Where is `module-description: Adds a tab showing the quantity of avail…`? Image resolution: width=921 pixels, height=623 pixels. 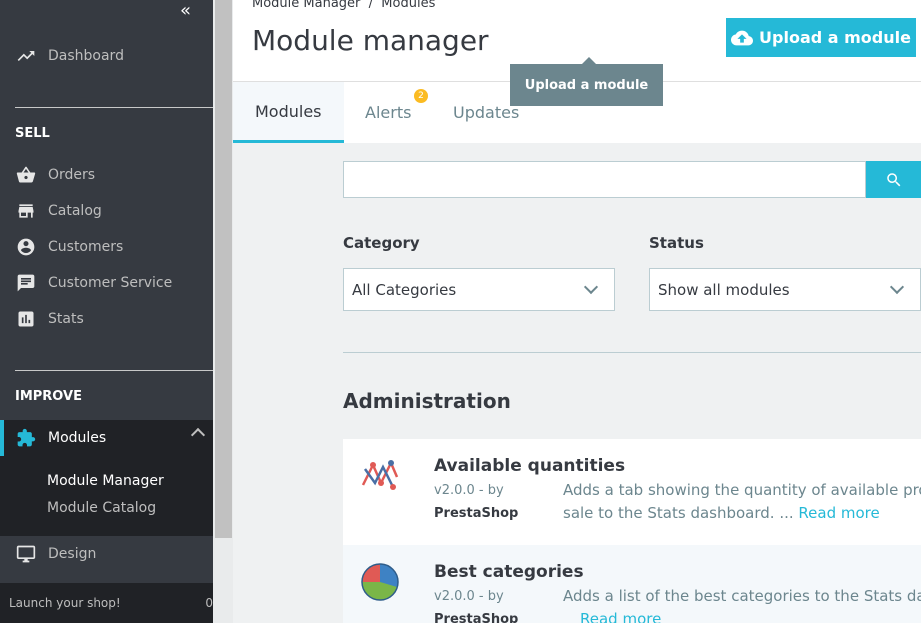
module-description: Adds a tab showing the quantity of avail… is located at coordinates (742, 502).